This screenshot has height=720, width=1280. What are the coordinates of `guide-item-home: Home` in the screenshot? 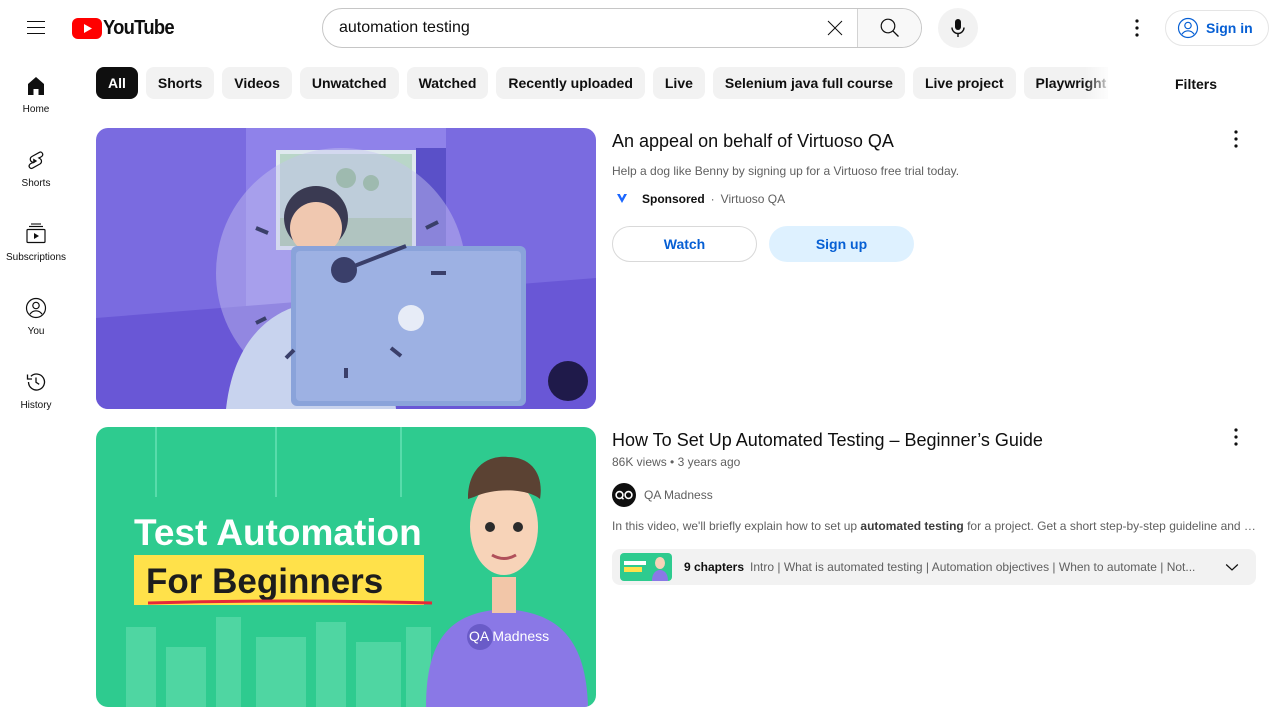 It's located at (36, 93).